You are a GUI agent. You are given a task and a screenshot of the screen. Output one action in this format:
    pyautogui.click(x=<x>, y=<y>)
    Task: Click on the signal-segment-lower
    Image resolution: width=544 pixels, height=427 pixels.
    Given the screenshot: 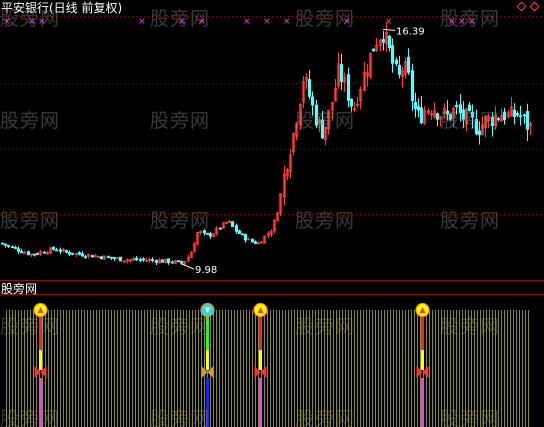 What is the action you would take?
    pyautogui.click(x=422, y=402)
    